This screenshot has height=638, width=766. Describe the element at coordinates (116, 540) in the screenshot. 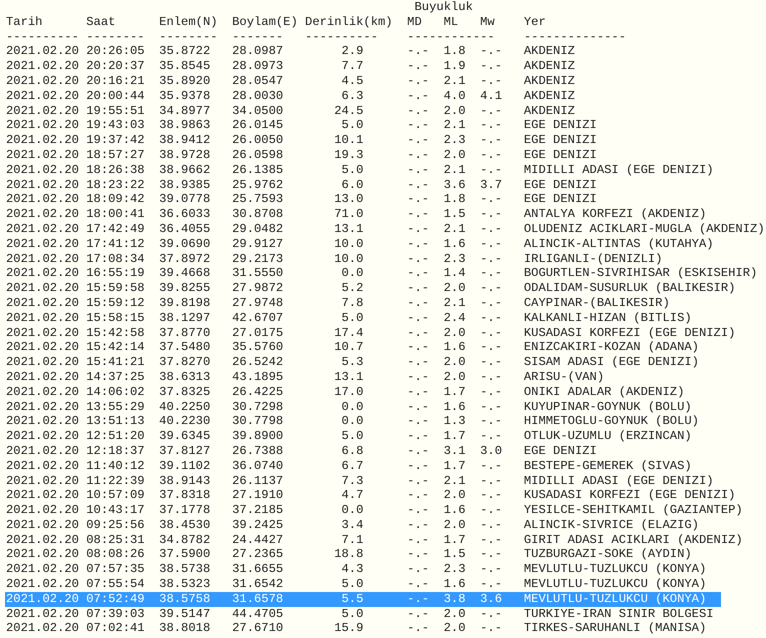

I see `table-cell-text: 08:25:31` at that location.